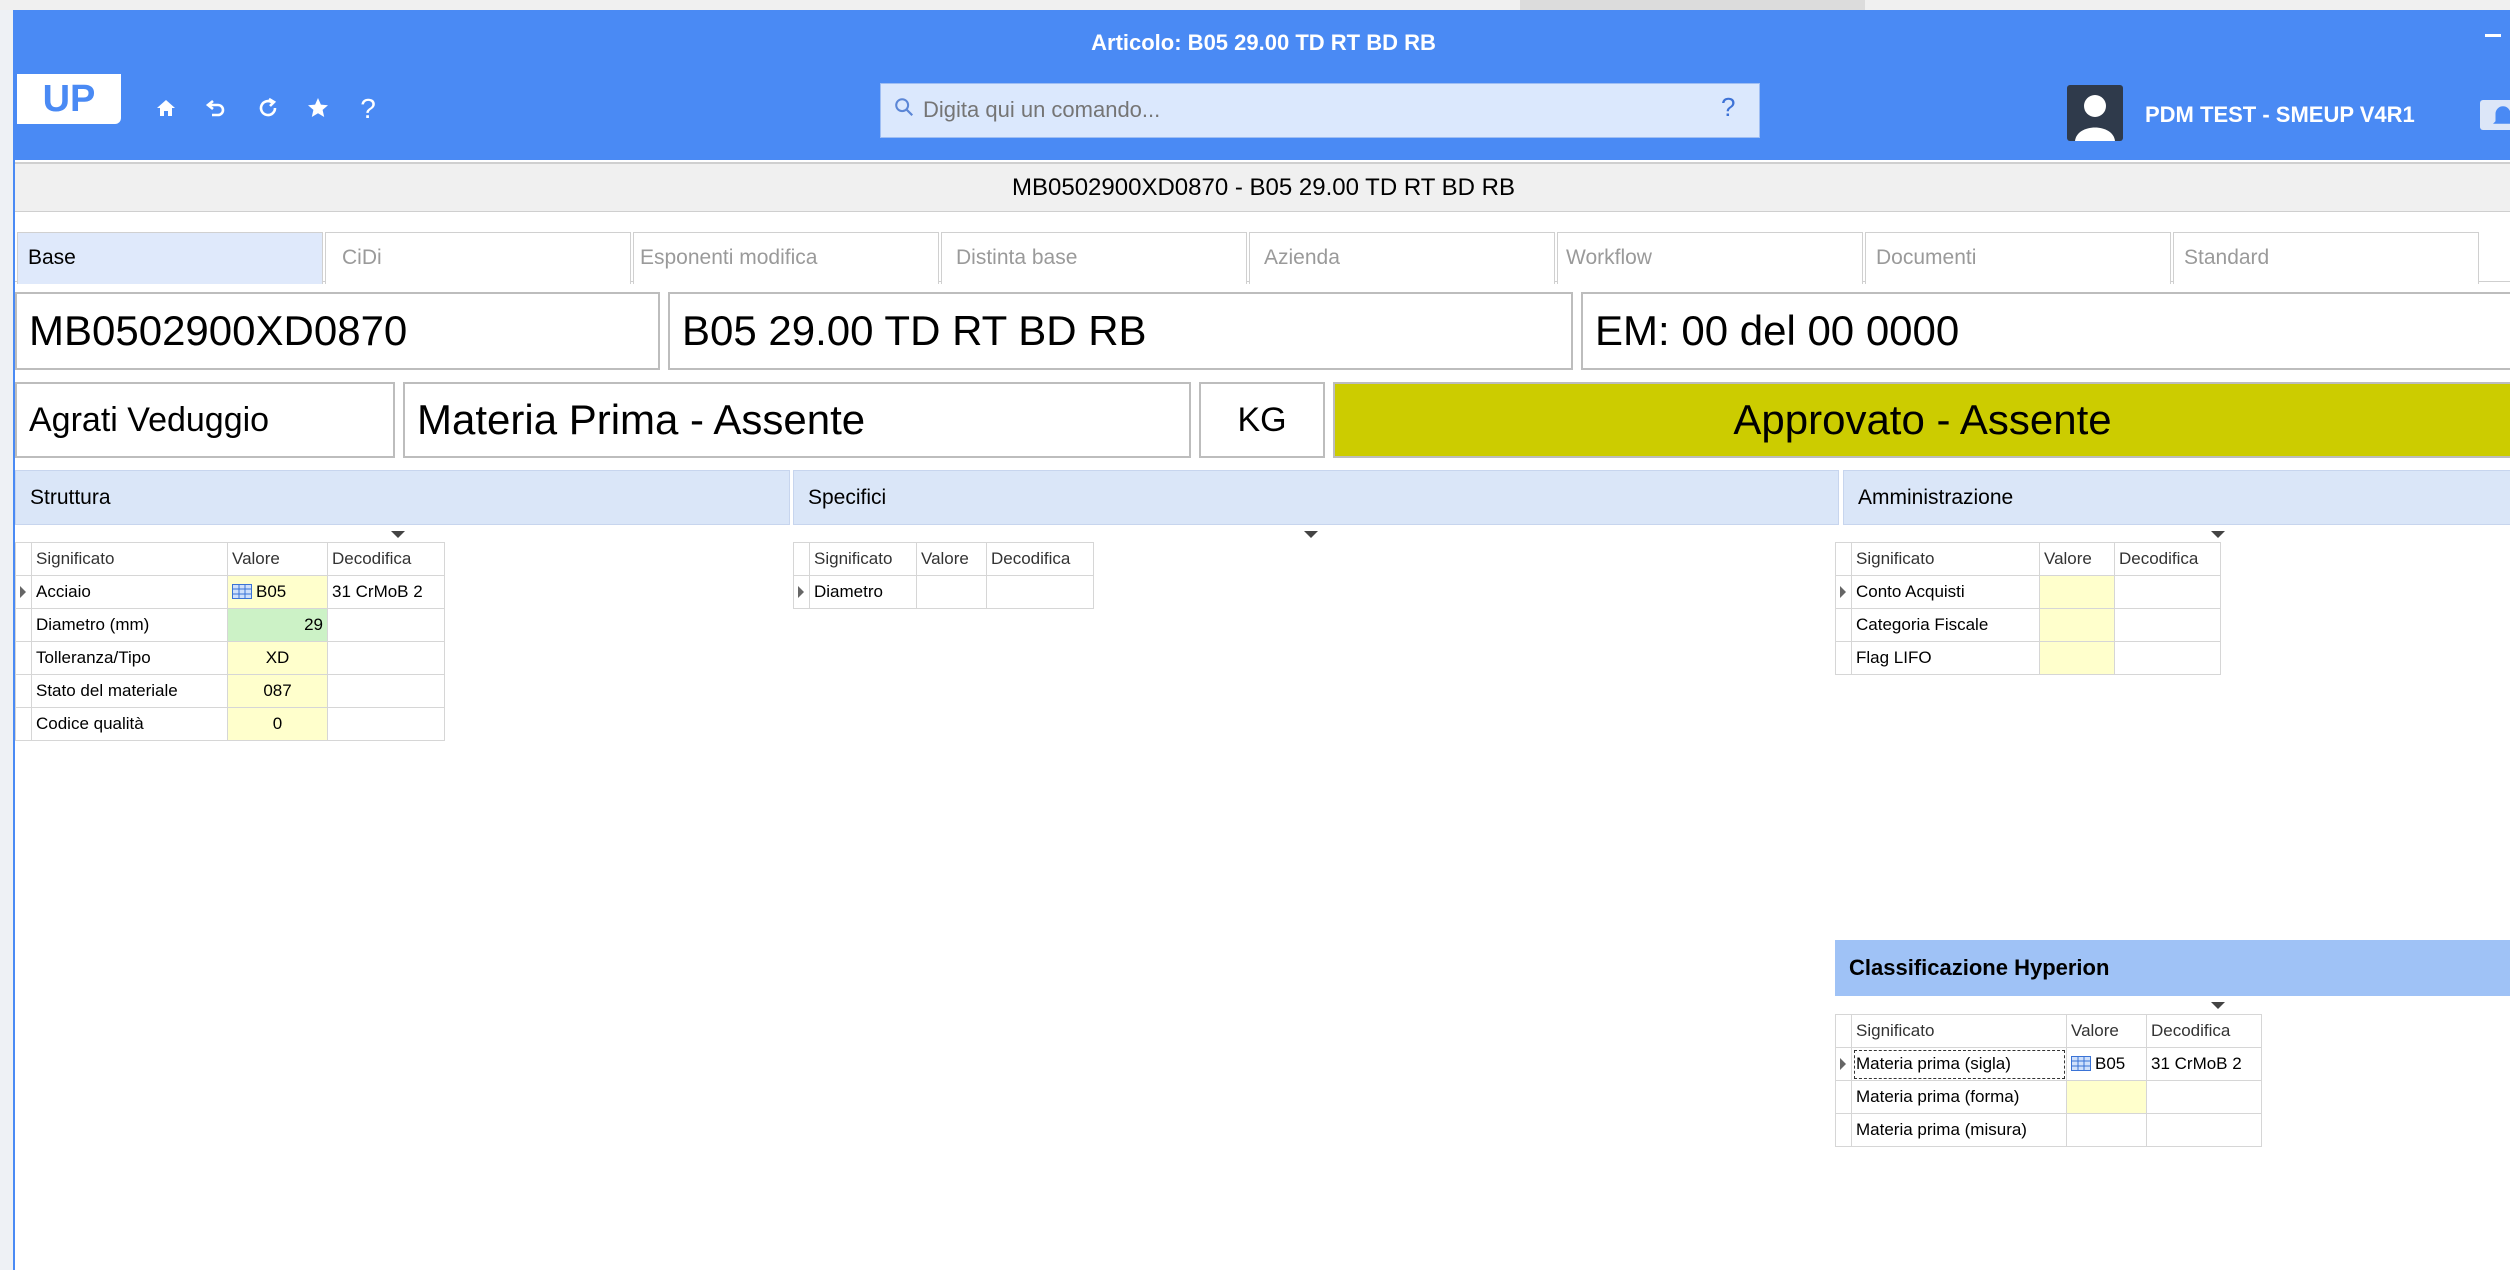  Describe the element at coordinates (1094, 258) in the screenshot. I see `tab-distinta-base: Distinta base` at that location.